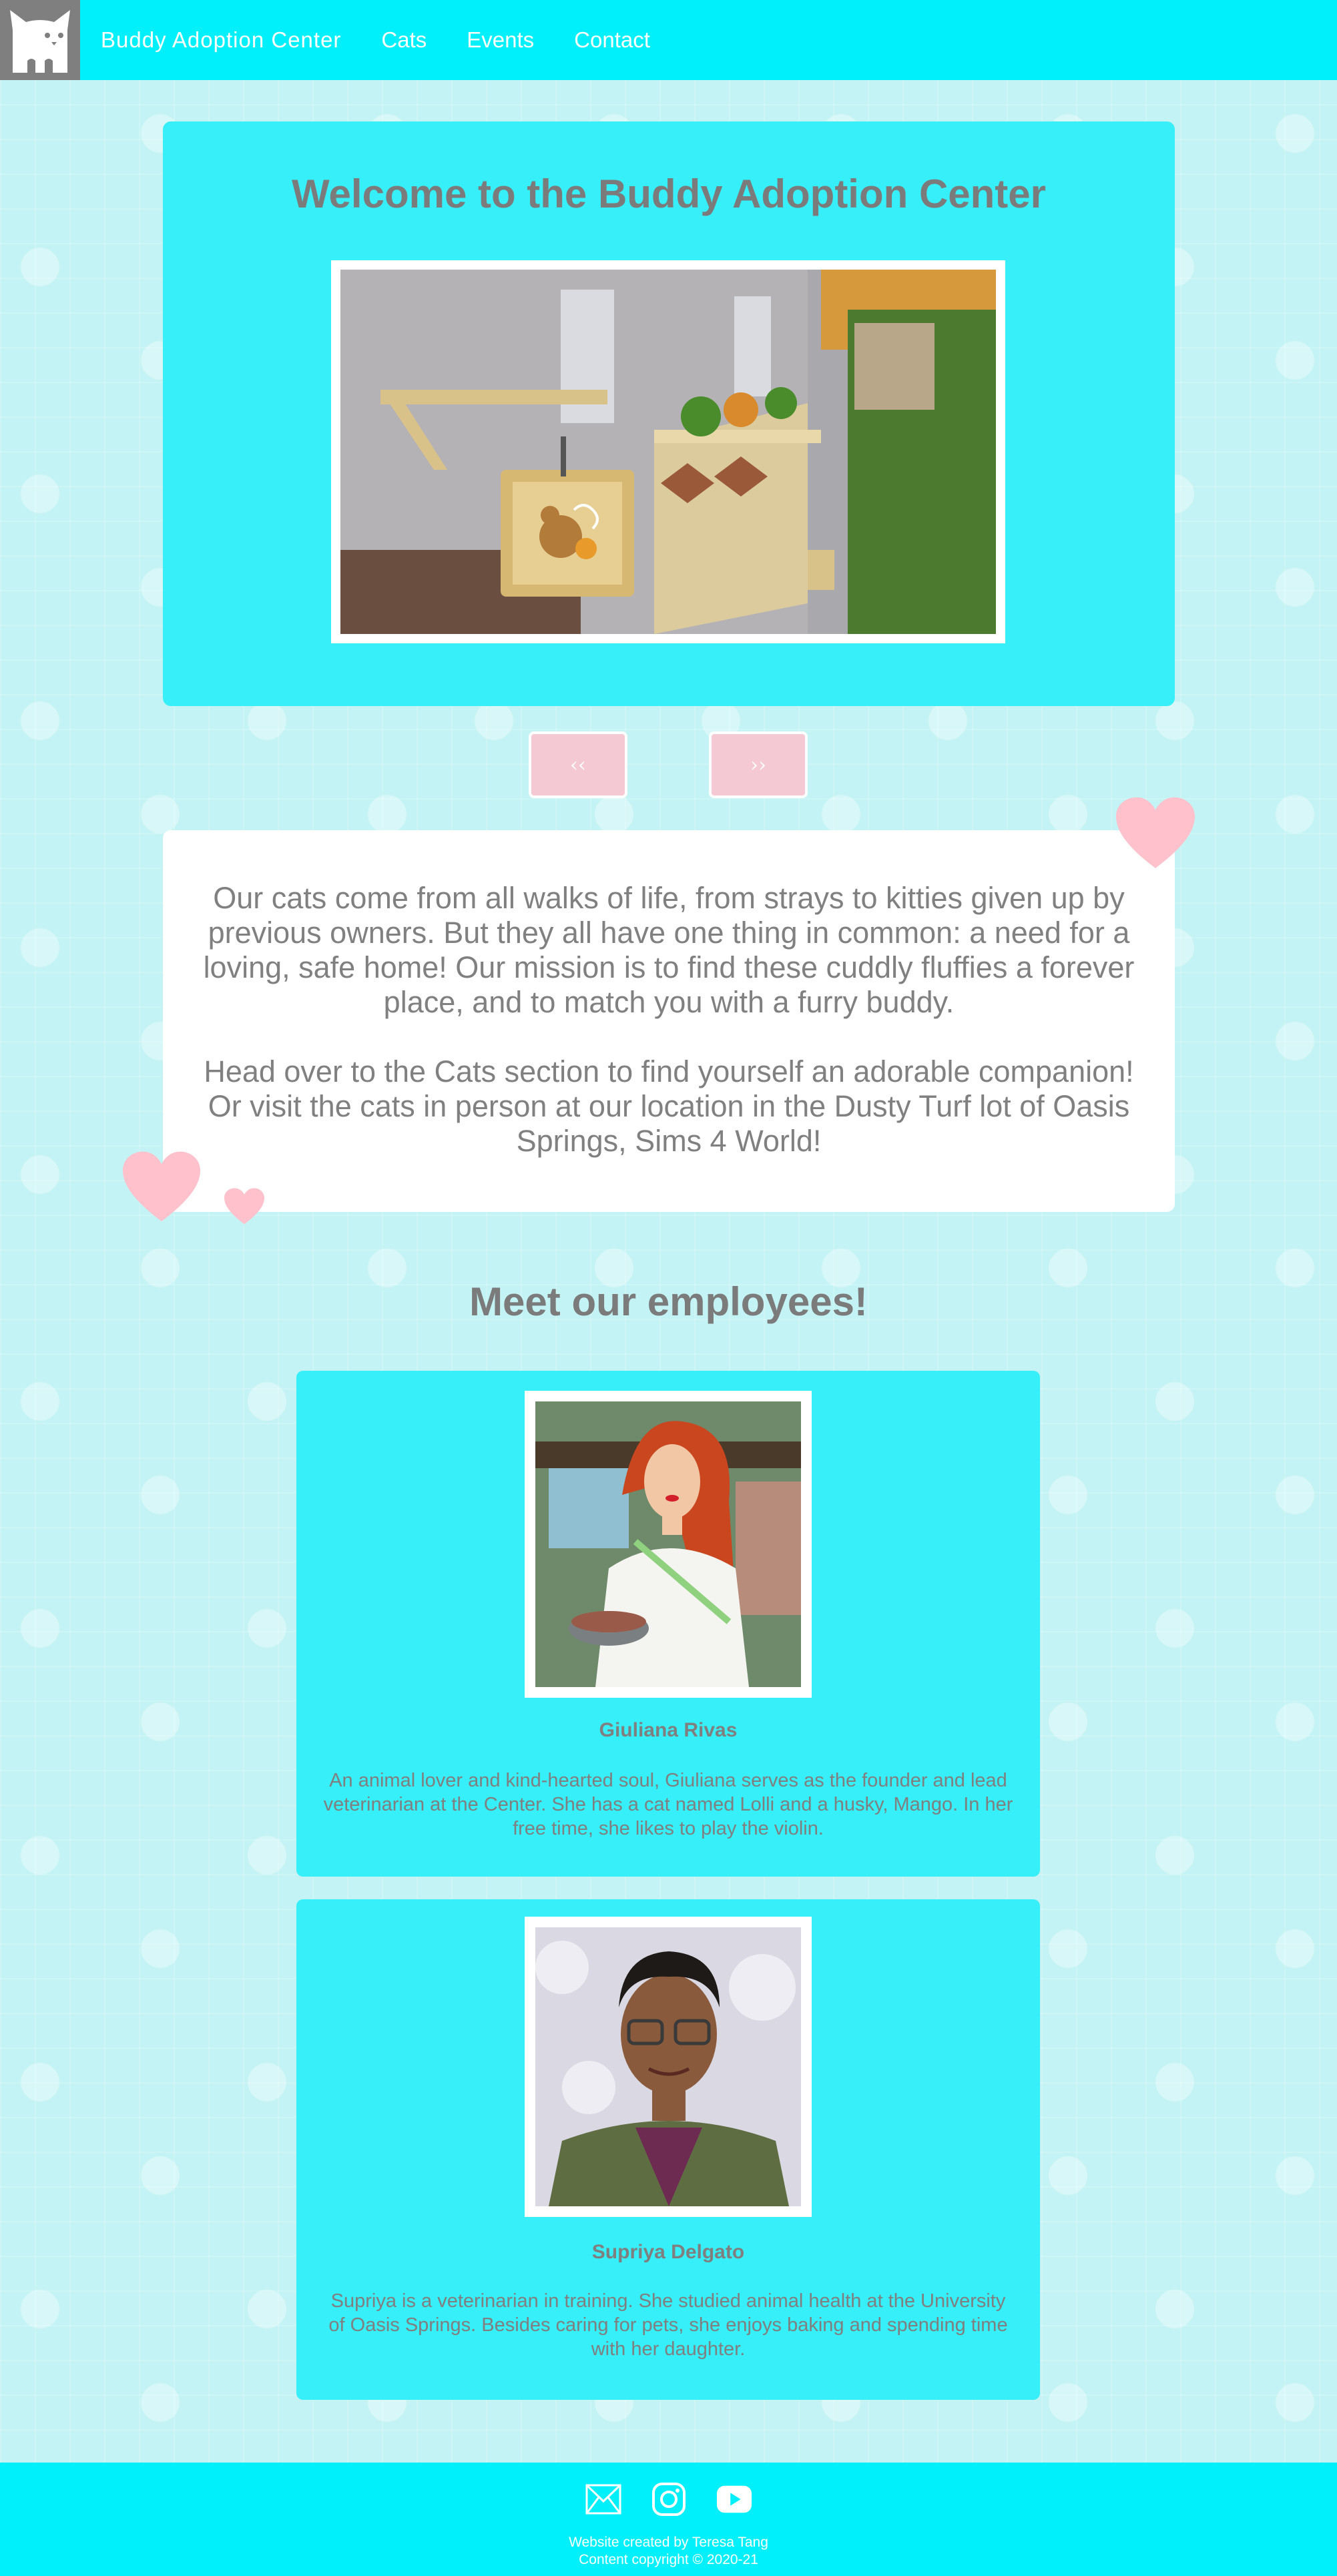  What do you see at coordinates (668, 1301) in the screenshot?
I see `employees-heading: Meet our employees!` at bounding box center [668, 1301].